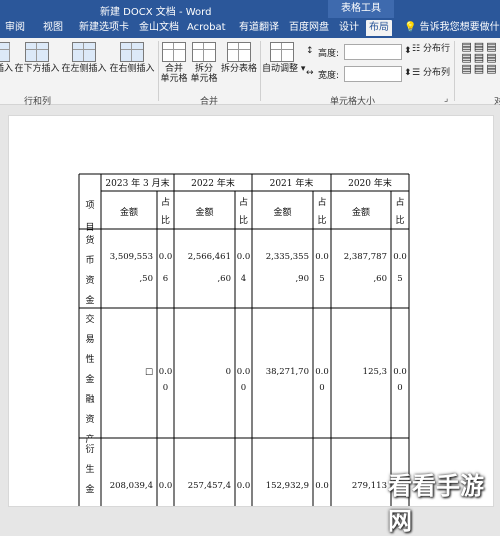 The height and width of the screenshot is (536, 500). I want to click on distribute-columns-button: ☰ 分布列, so click(432, 73).